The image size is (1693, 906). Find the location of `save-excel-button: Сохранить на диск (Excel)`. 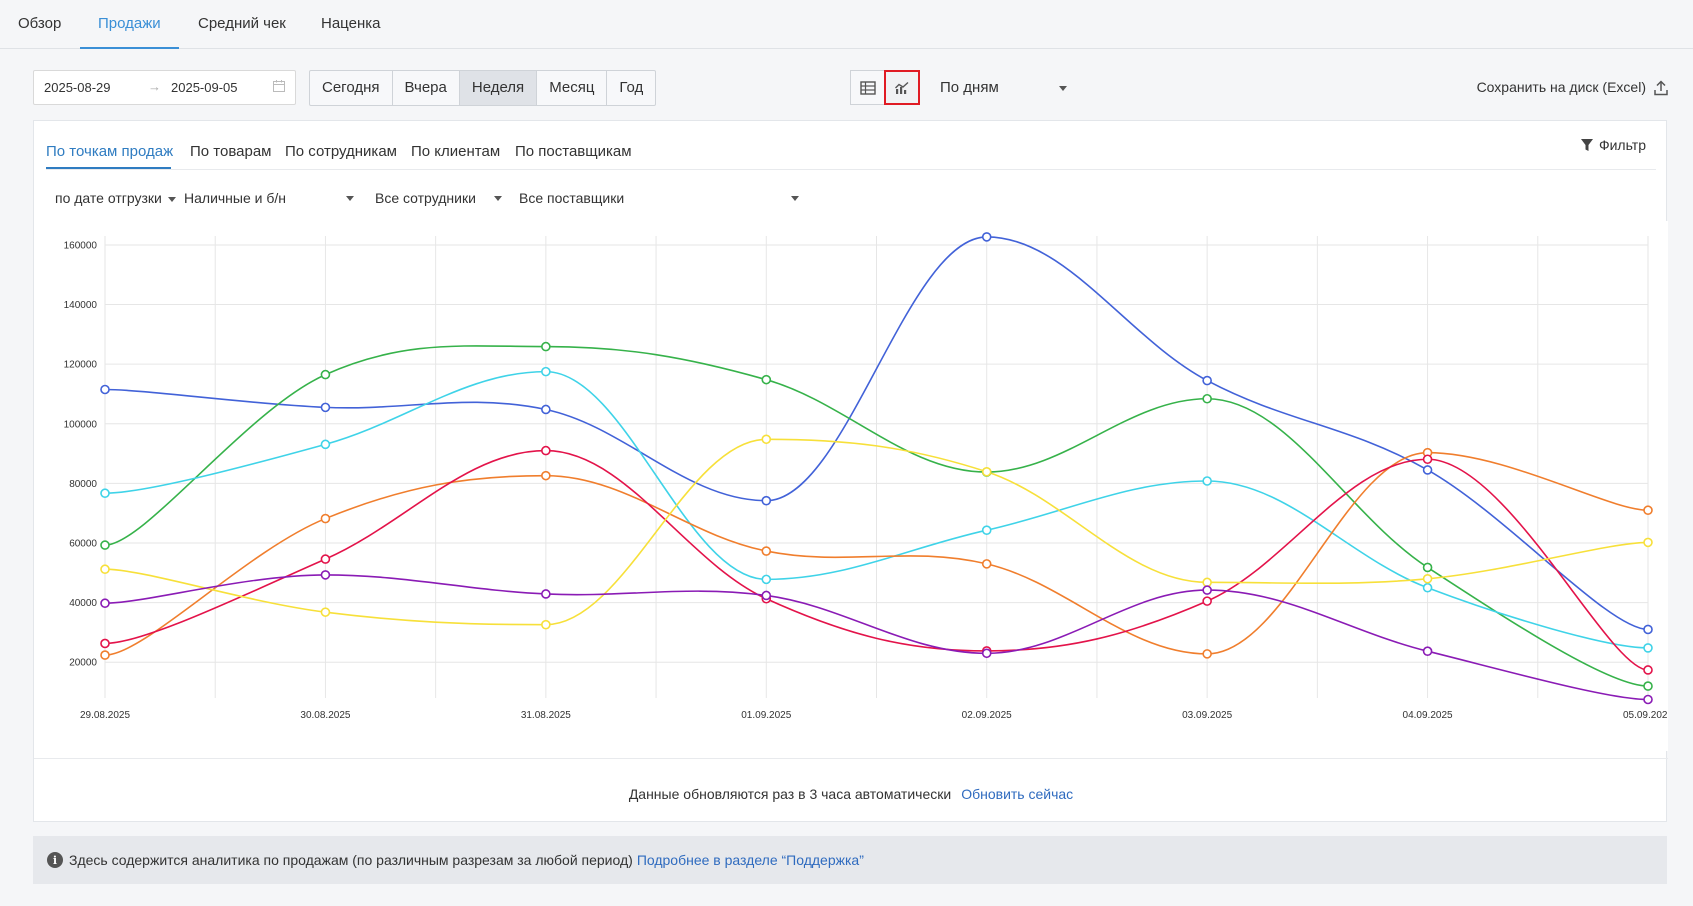

save-excel-button: Сохранить на диск (Excel) is located at coordinates (1572, 87).